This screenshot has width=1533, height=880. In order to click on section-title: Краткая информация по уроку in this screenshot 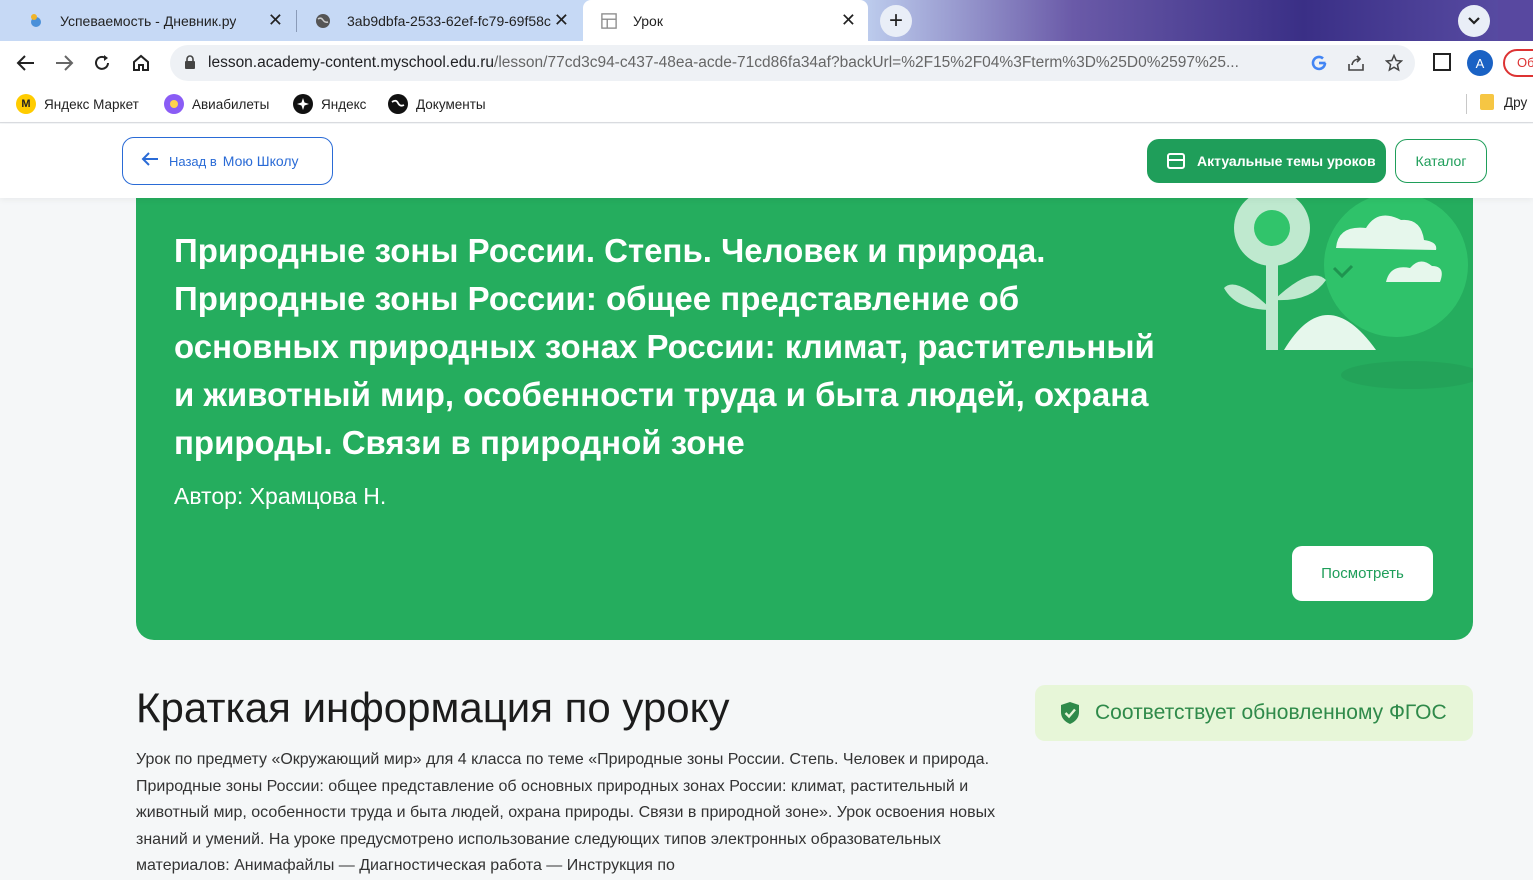, I will do `click(433, 707)`.